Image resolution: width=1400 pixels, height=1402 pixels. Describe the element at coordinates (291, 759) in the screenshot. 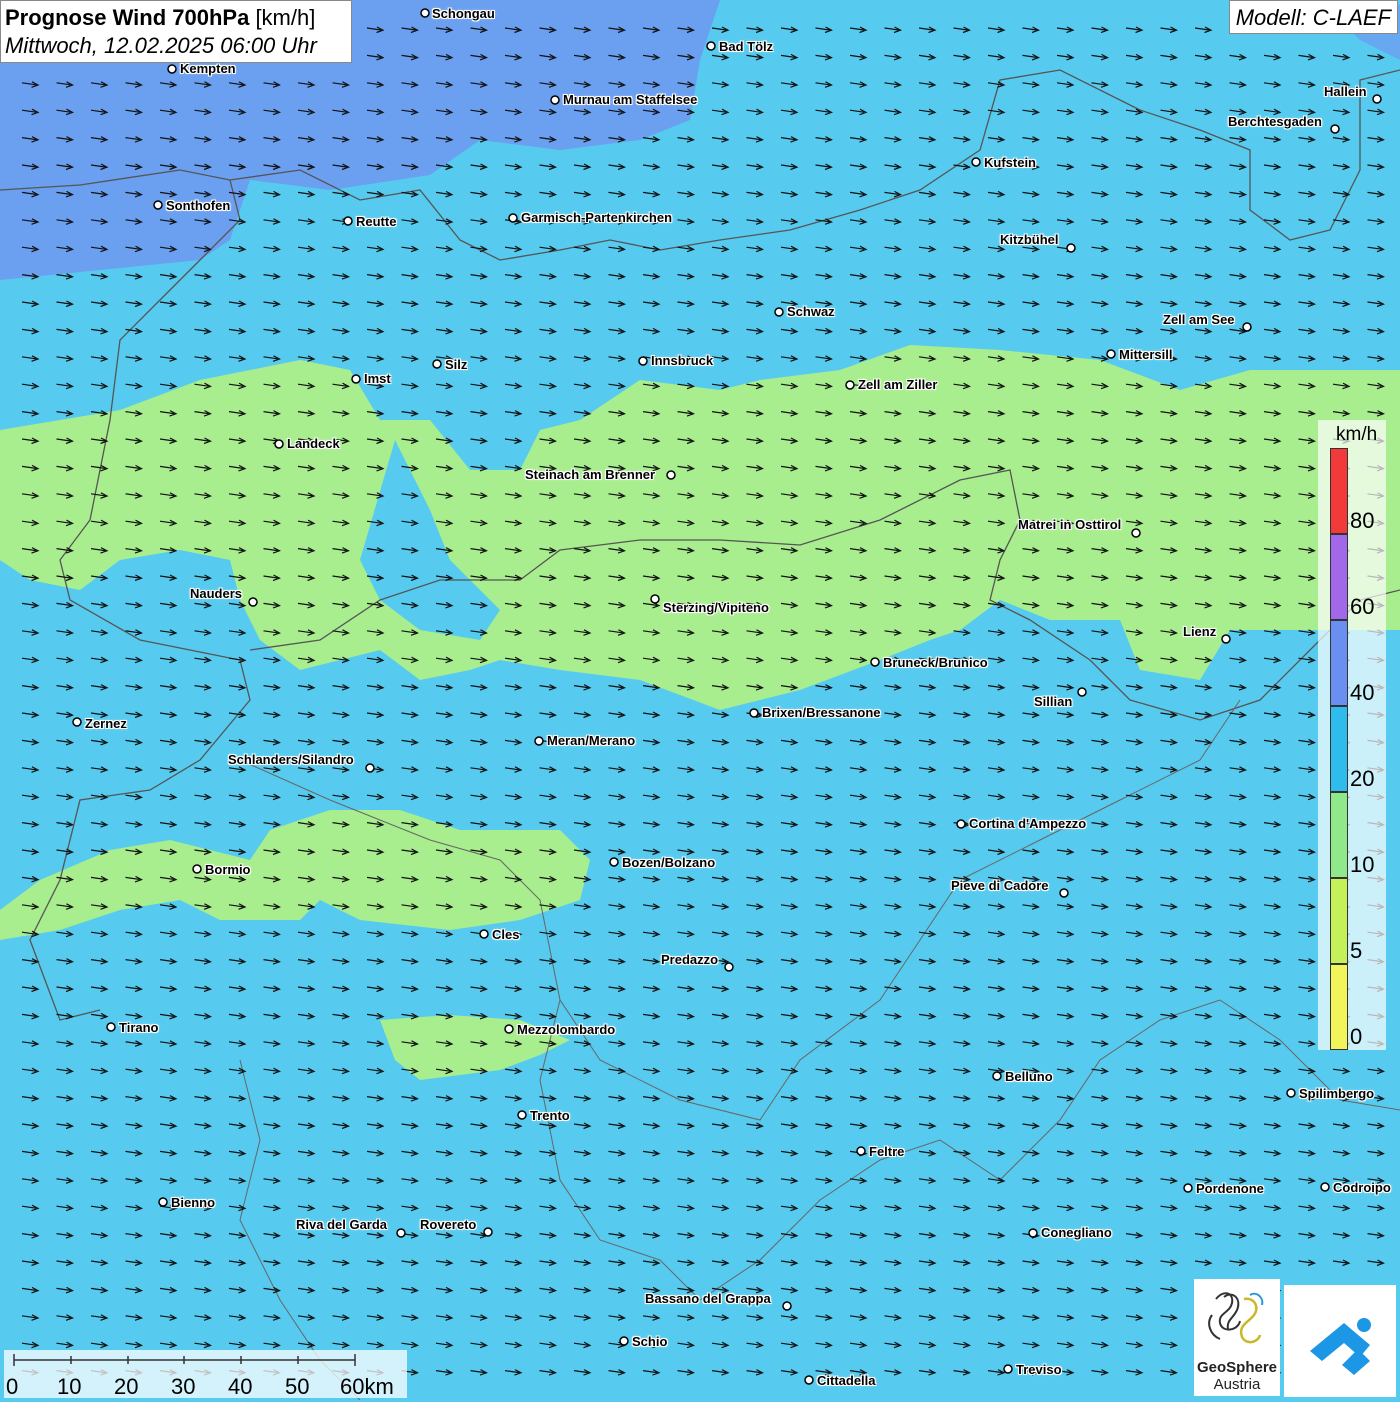

I see `city-label: Schlanders/Silandro` at that location.